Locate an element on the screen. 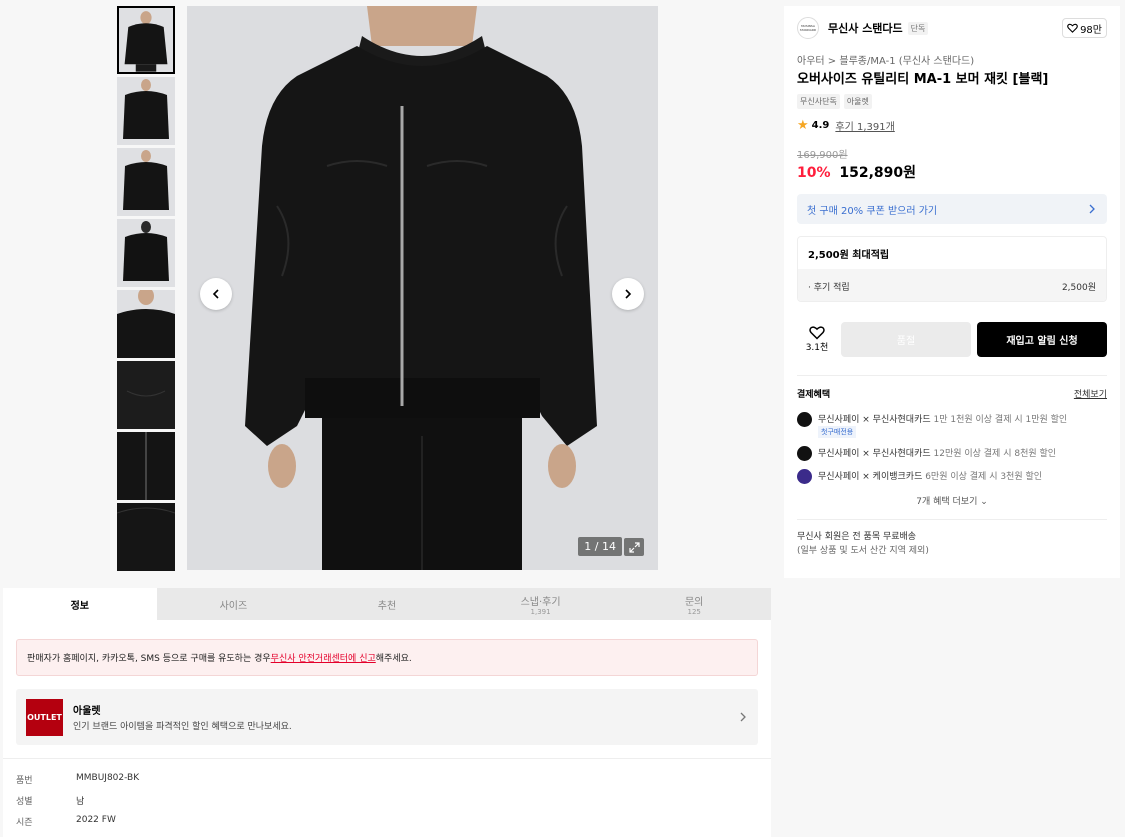  sale-price: 152,890원 is located at coordinates (878, 173).